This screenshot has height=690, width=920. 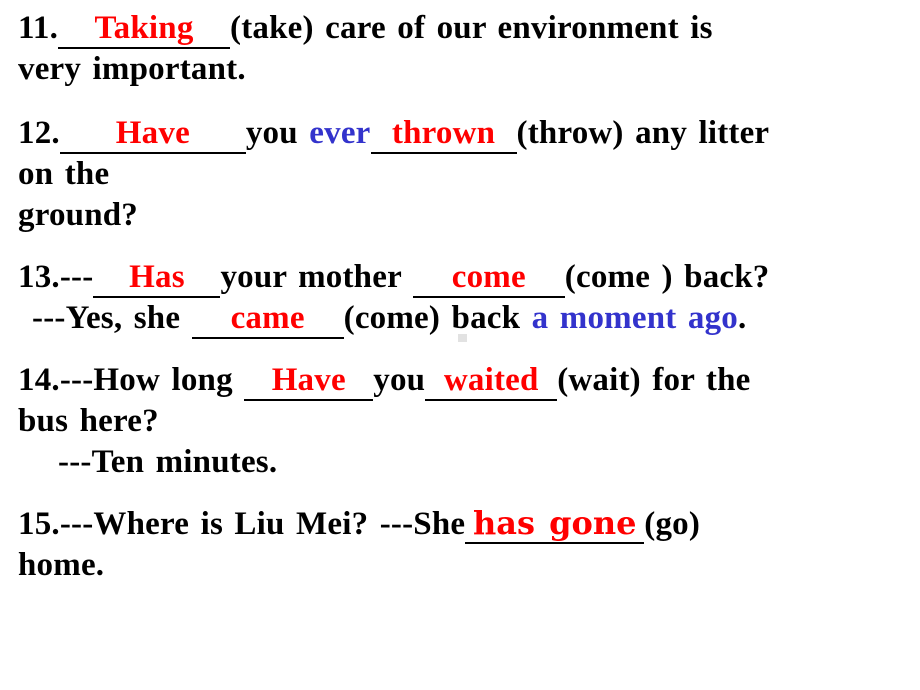 What do you see at coordinates (132, 69) in the screenshot?
I see `item-11-line-2: very important.` at bounding box center [132, 69].